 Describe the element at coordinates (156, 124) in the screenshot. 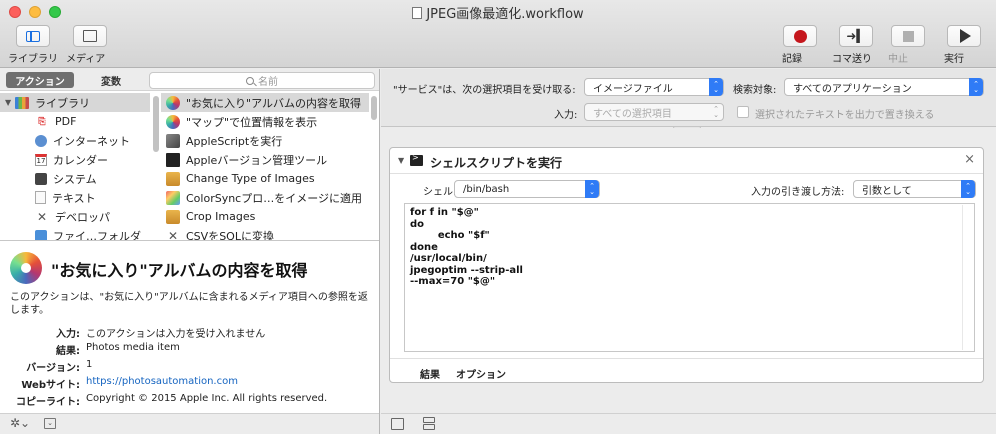

I see `library-scrollbar` at that location.